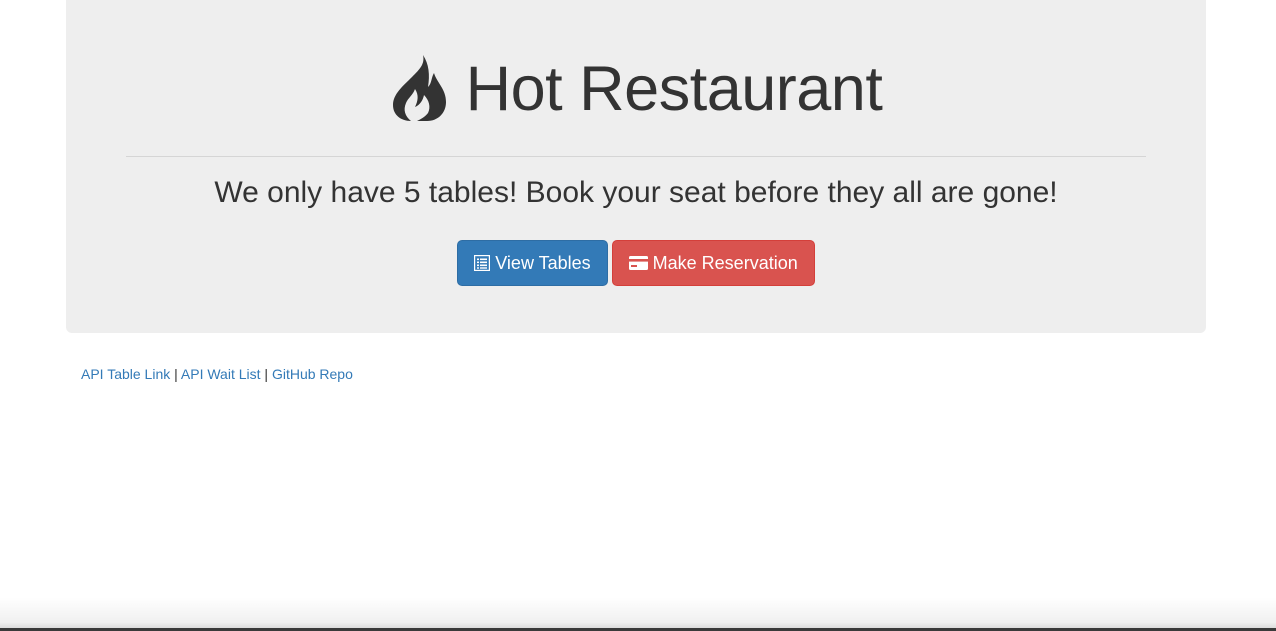 The image size is (1276, 631). Describe the element at coordinates (221, 374) in the screenshot. I see `api-wait-list-link: API Wait List` at that location.